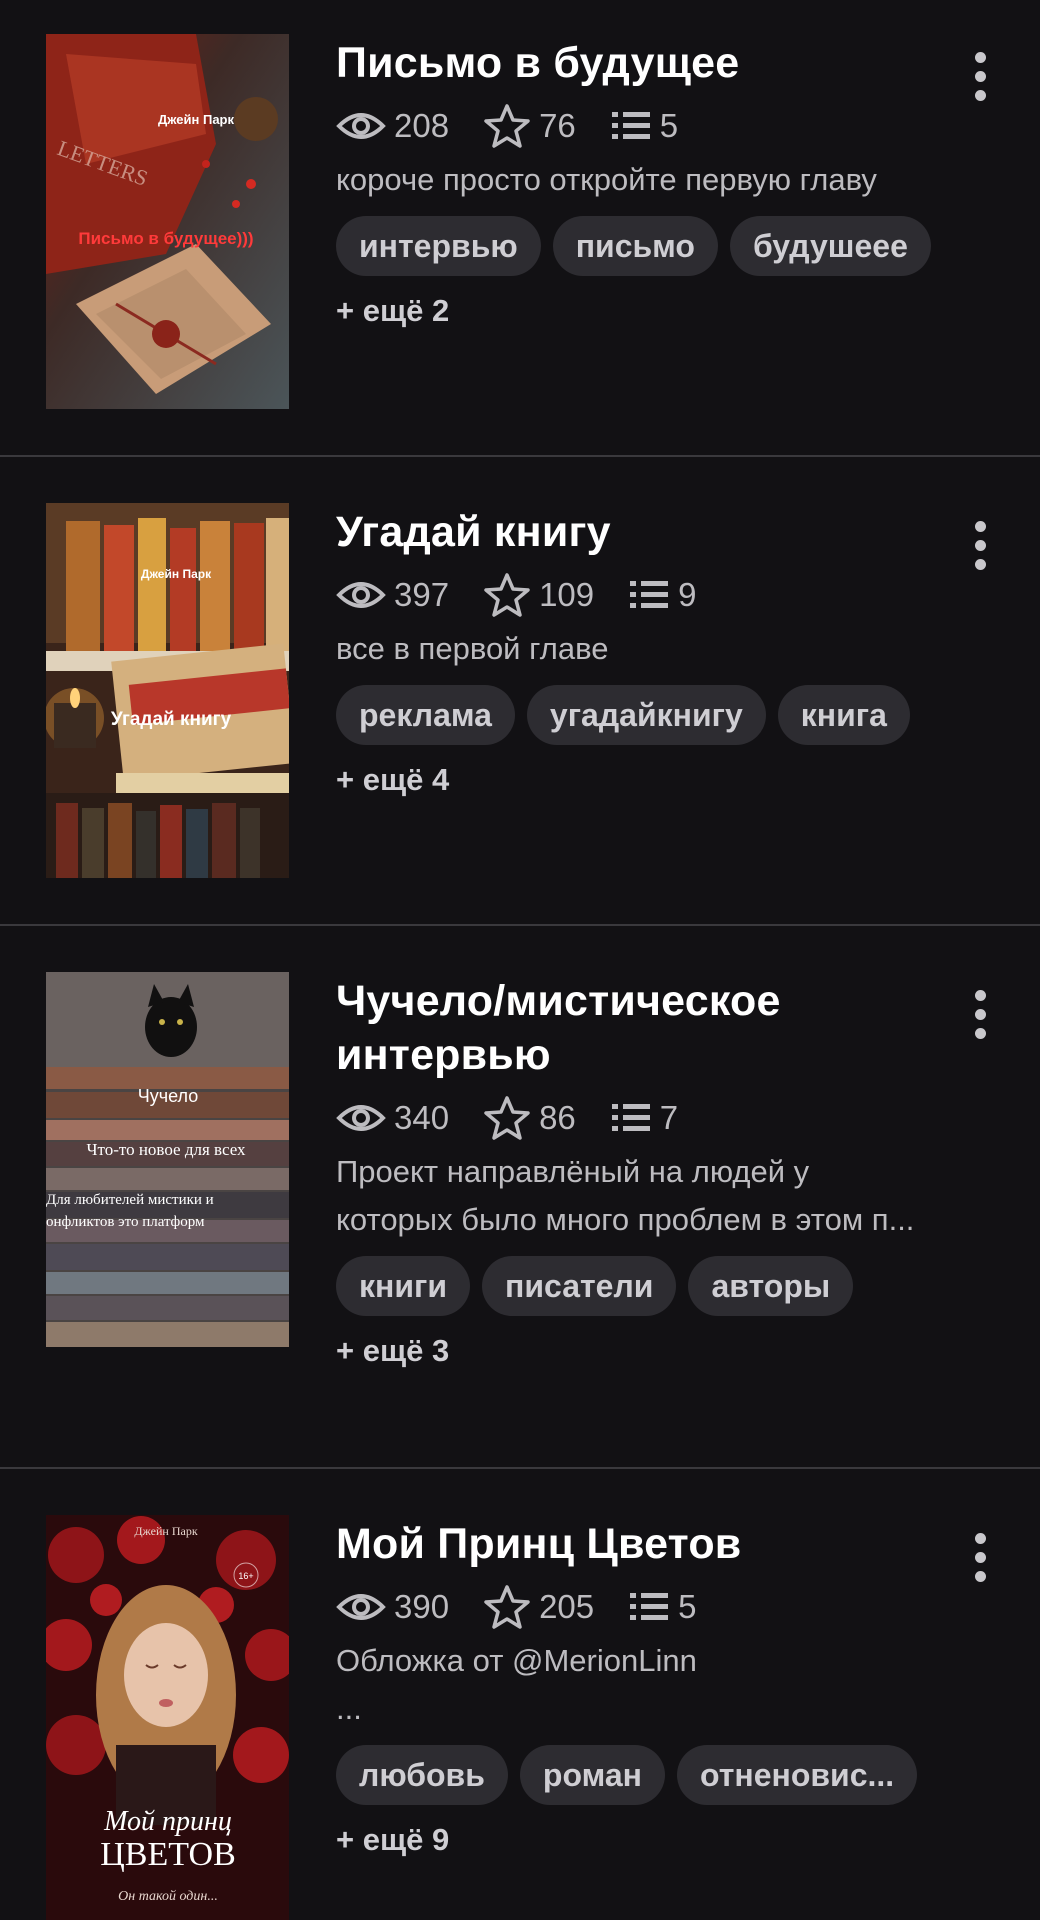 The image size is (1040, 1920). Describe the element at coordinates (558, 1001) in the screenshot. I see `story-title-line: Чучело/мистическое` at that location.